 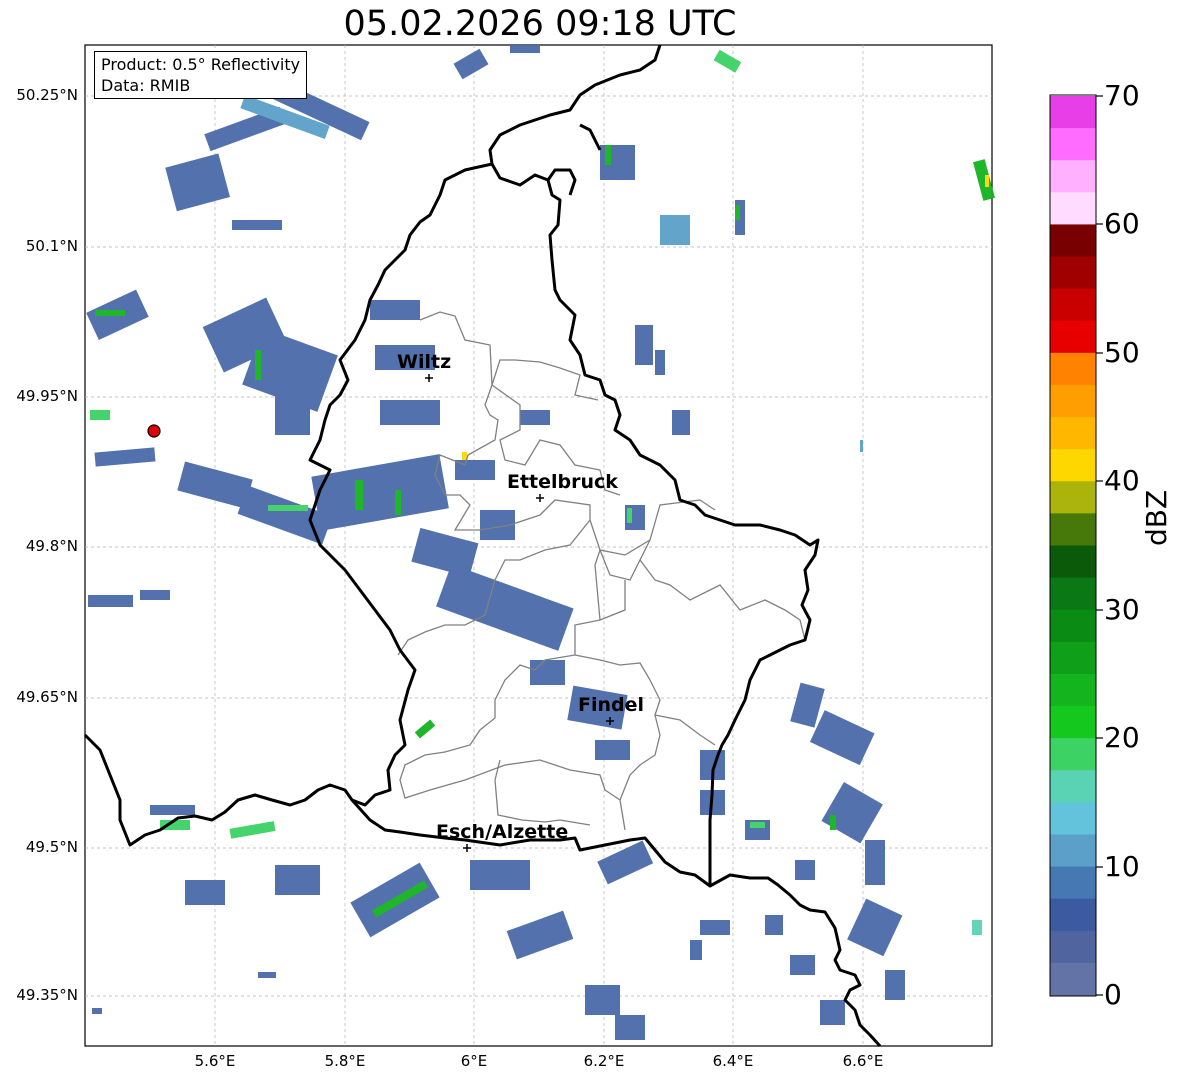 What do you see at coordinates (502, 832) in the screenshot?
I see `city-label-esch-alzette: Esch/Alzette` at bounding box center [502, 832].